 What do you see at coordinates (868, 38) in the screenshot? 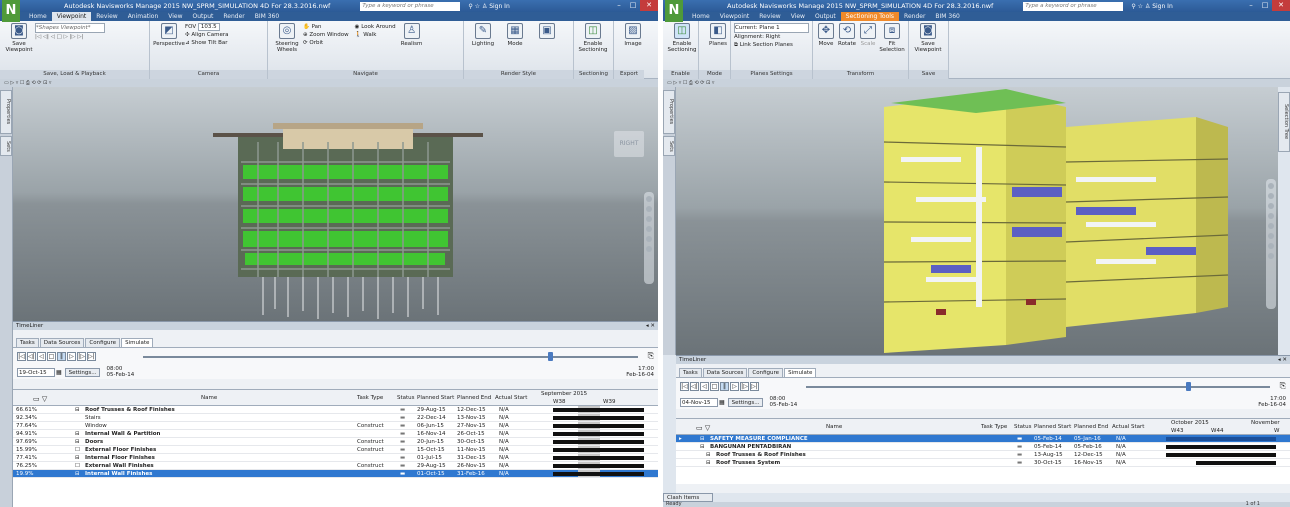
I see `scale-button: ⤢ Scale` at bounding box center [868, 38].